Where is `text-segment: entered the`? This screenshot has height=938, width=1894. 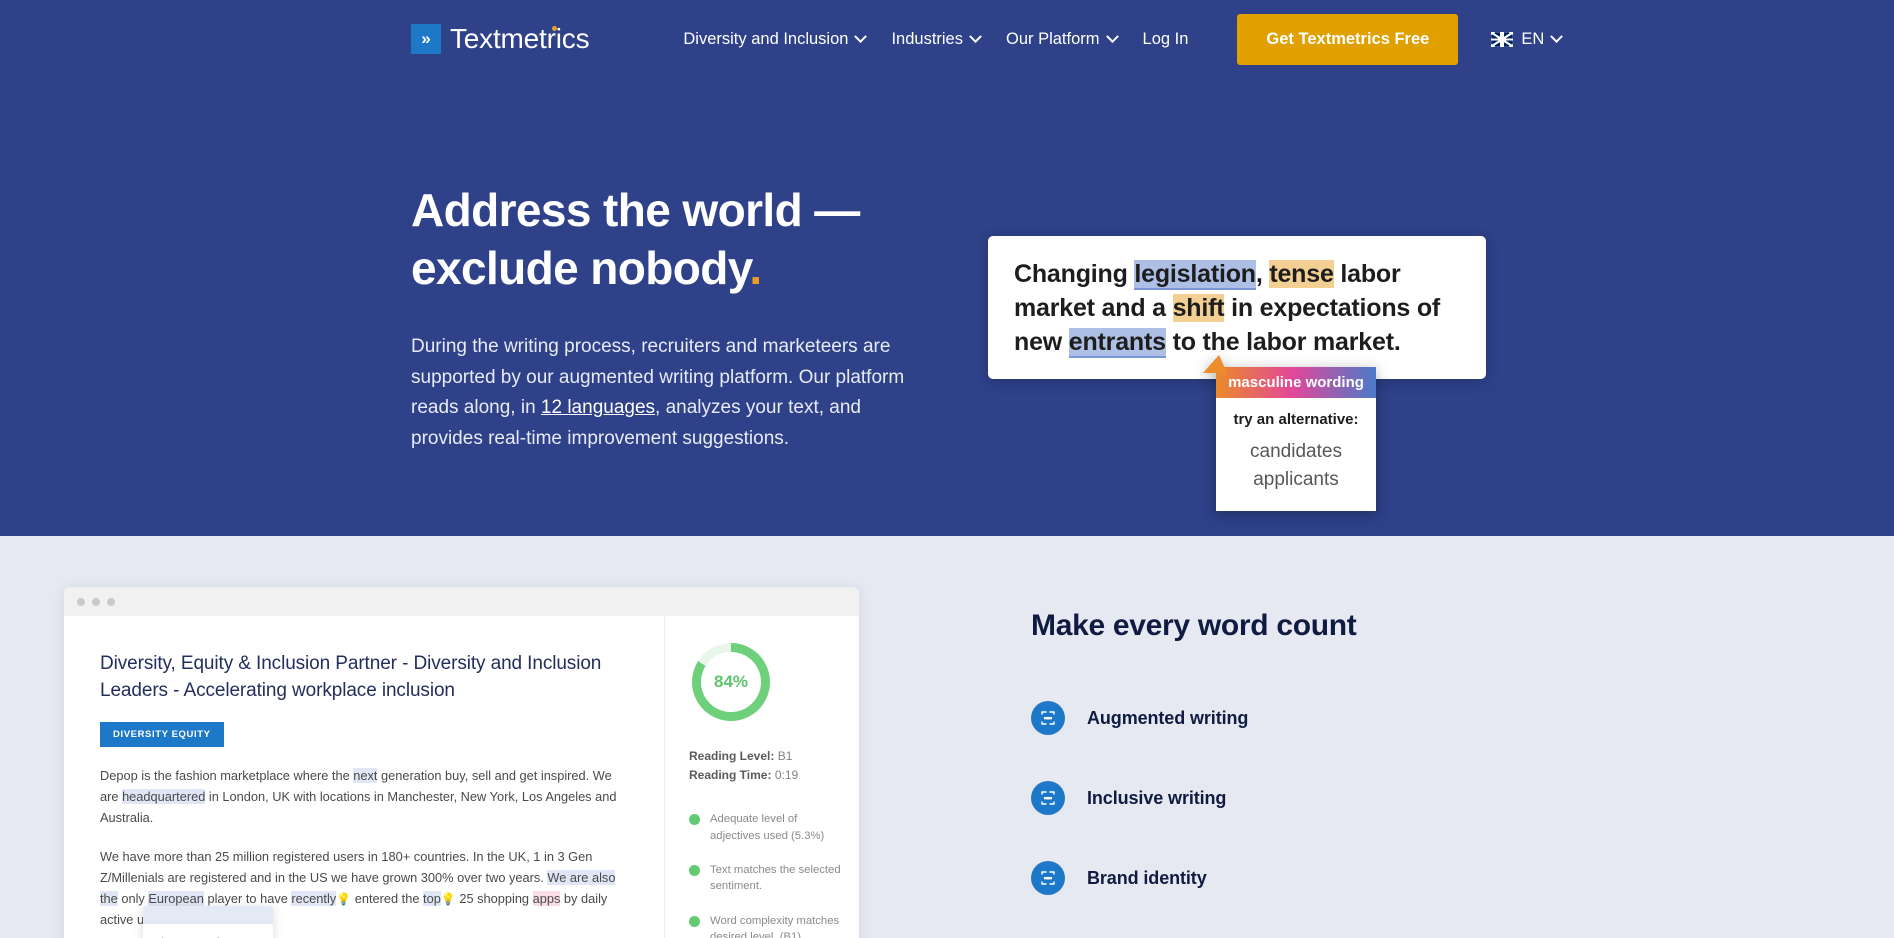
text-segment: entered the is located at coordinates (387, 898).